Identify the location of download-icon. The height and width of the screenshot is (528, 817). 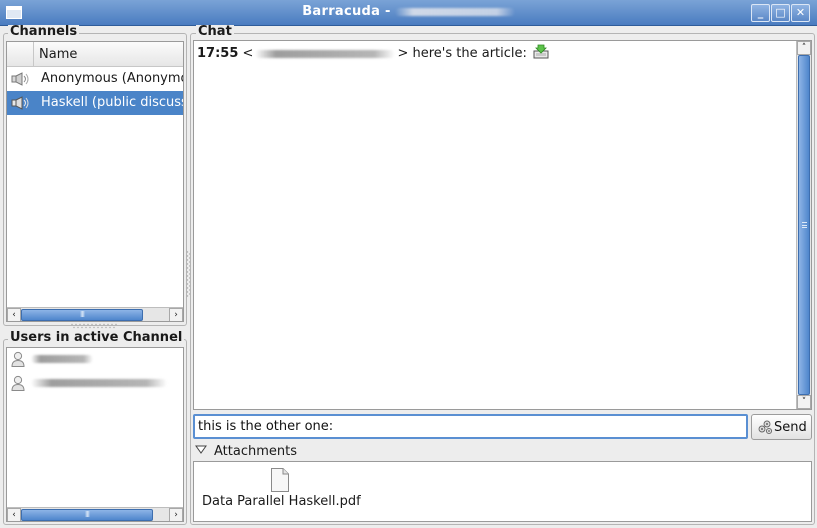
(541, 51).